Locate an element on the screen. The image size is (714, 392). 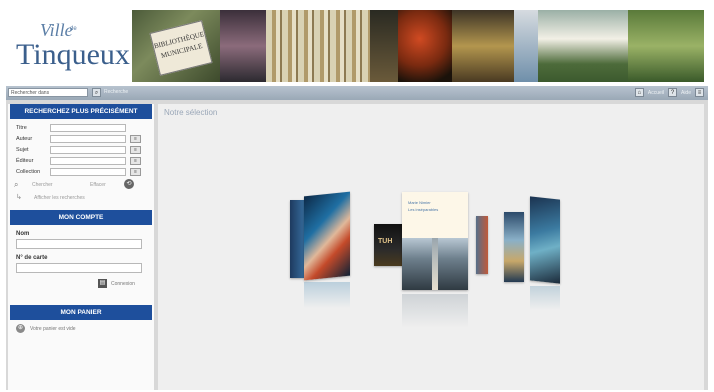
cart-status-row: ⊕ Votre panier est vide is located at coordinates (81, 328).